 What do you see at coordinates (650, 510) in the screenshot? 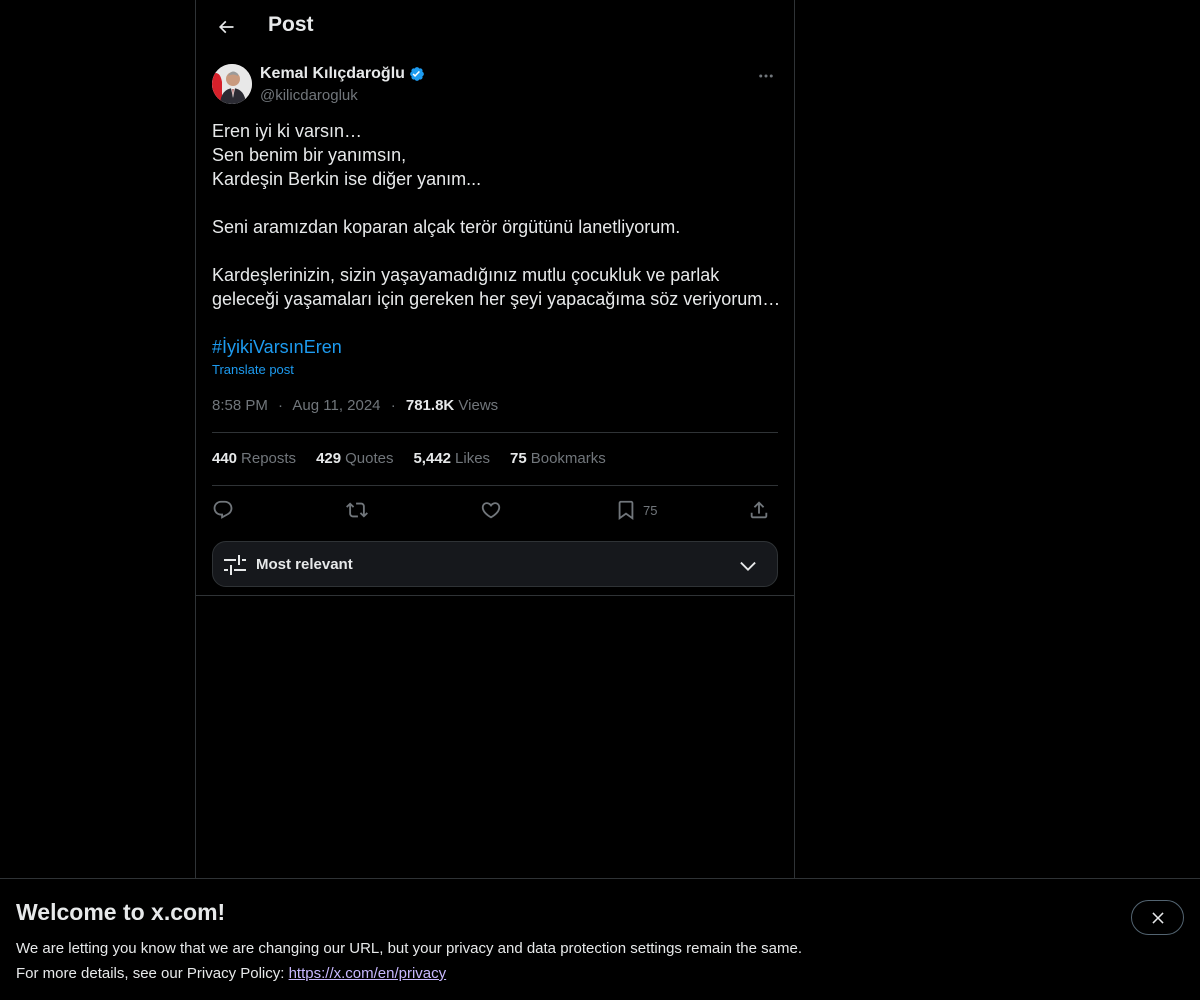
I see `bookmark-count: 75` at bounding box center [650, 510].